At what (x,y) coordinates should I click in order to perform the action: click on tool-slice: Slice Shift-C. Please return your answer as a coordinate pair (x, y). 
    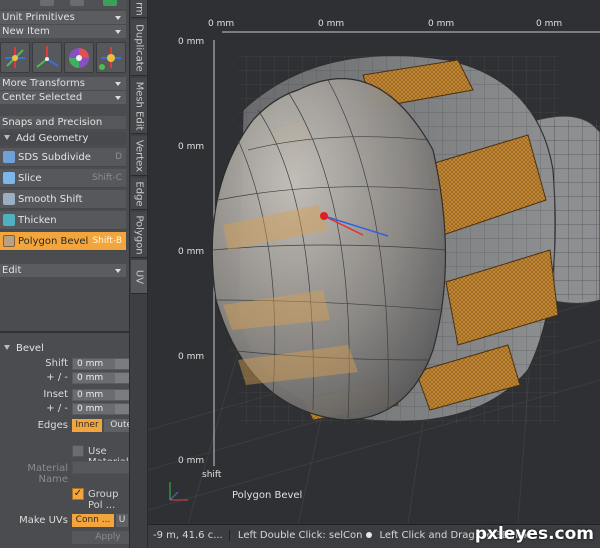
    Looking at the image, I should click on (63, 178).